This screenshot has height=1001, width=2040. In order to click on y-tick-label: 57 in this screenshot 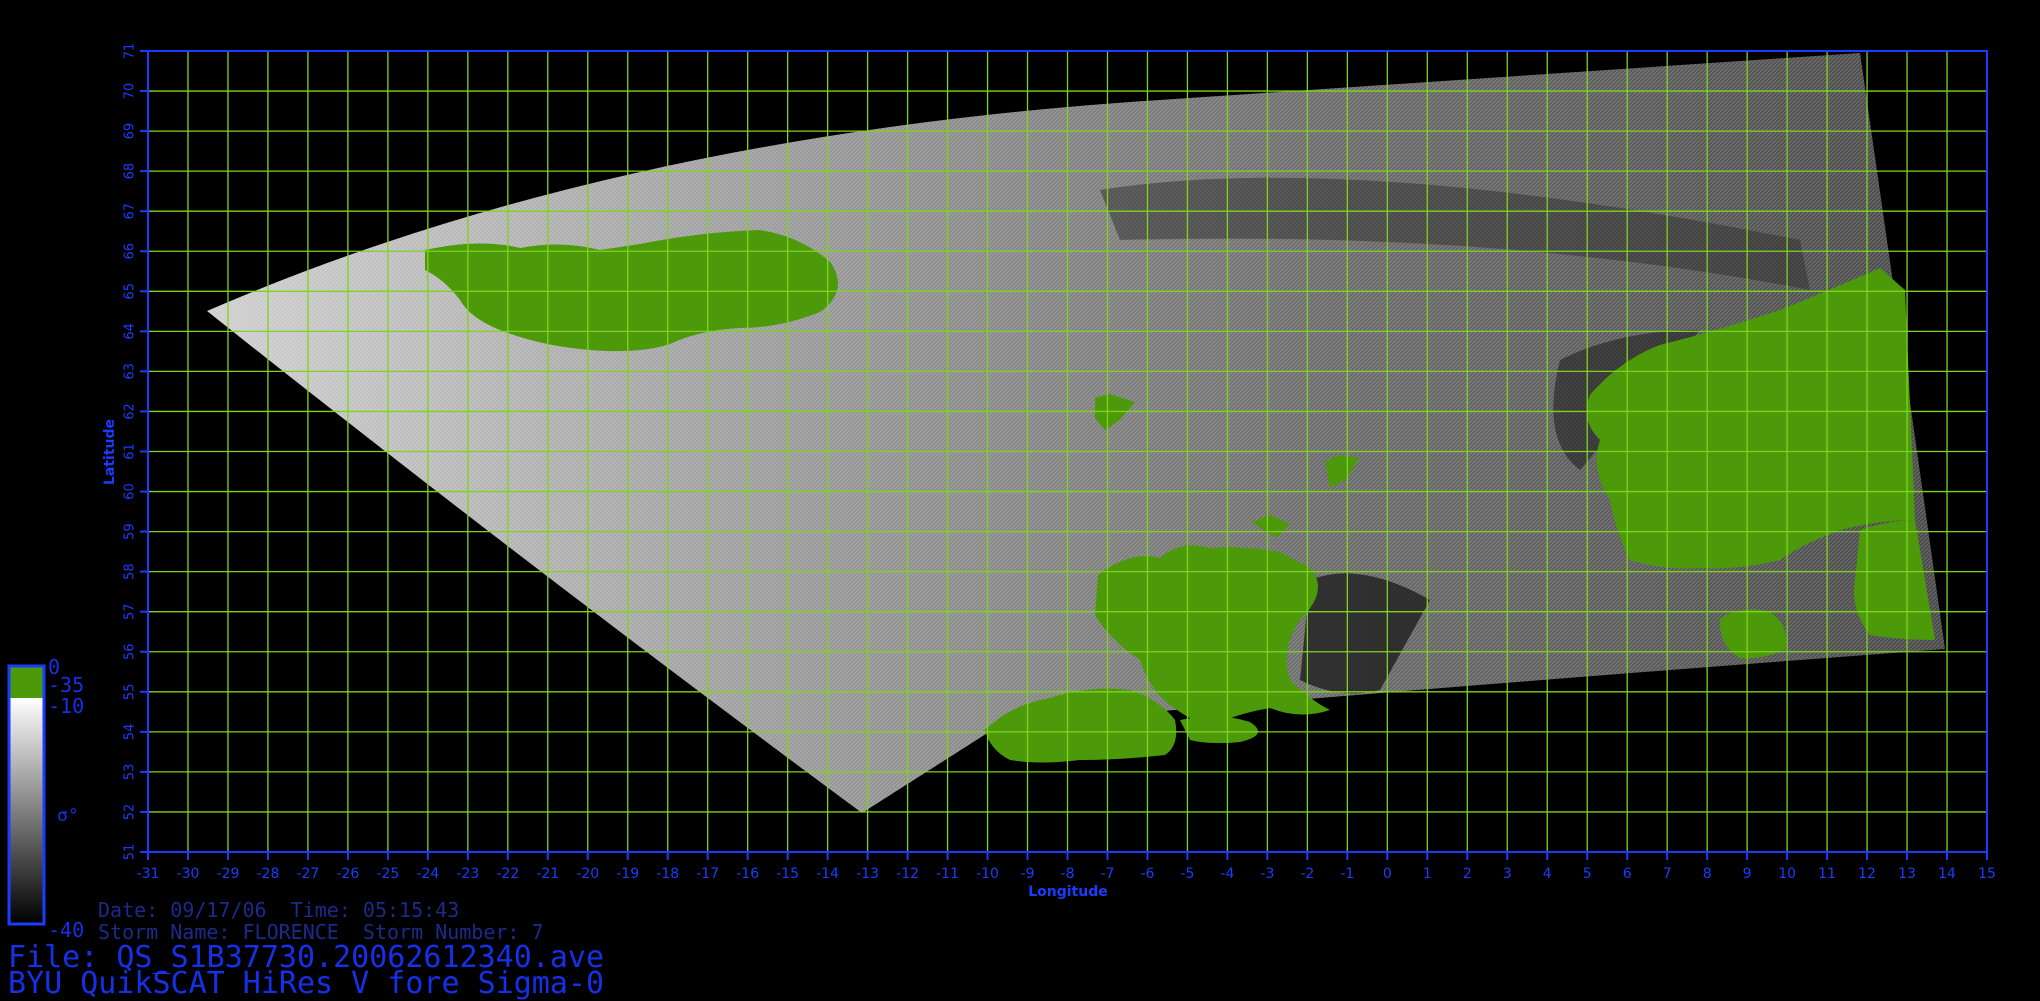, I will do `click(130, 611)`.